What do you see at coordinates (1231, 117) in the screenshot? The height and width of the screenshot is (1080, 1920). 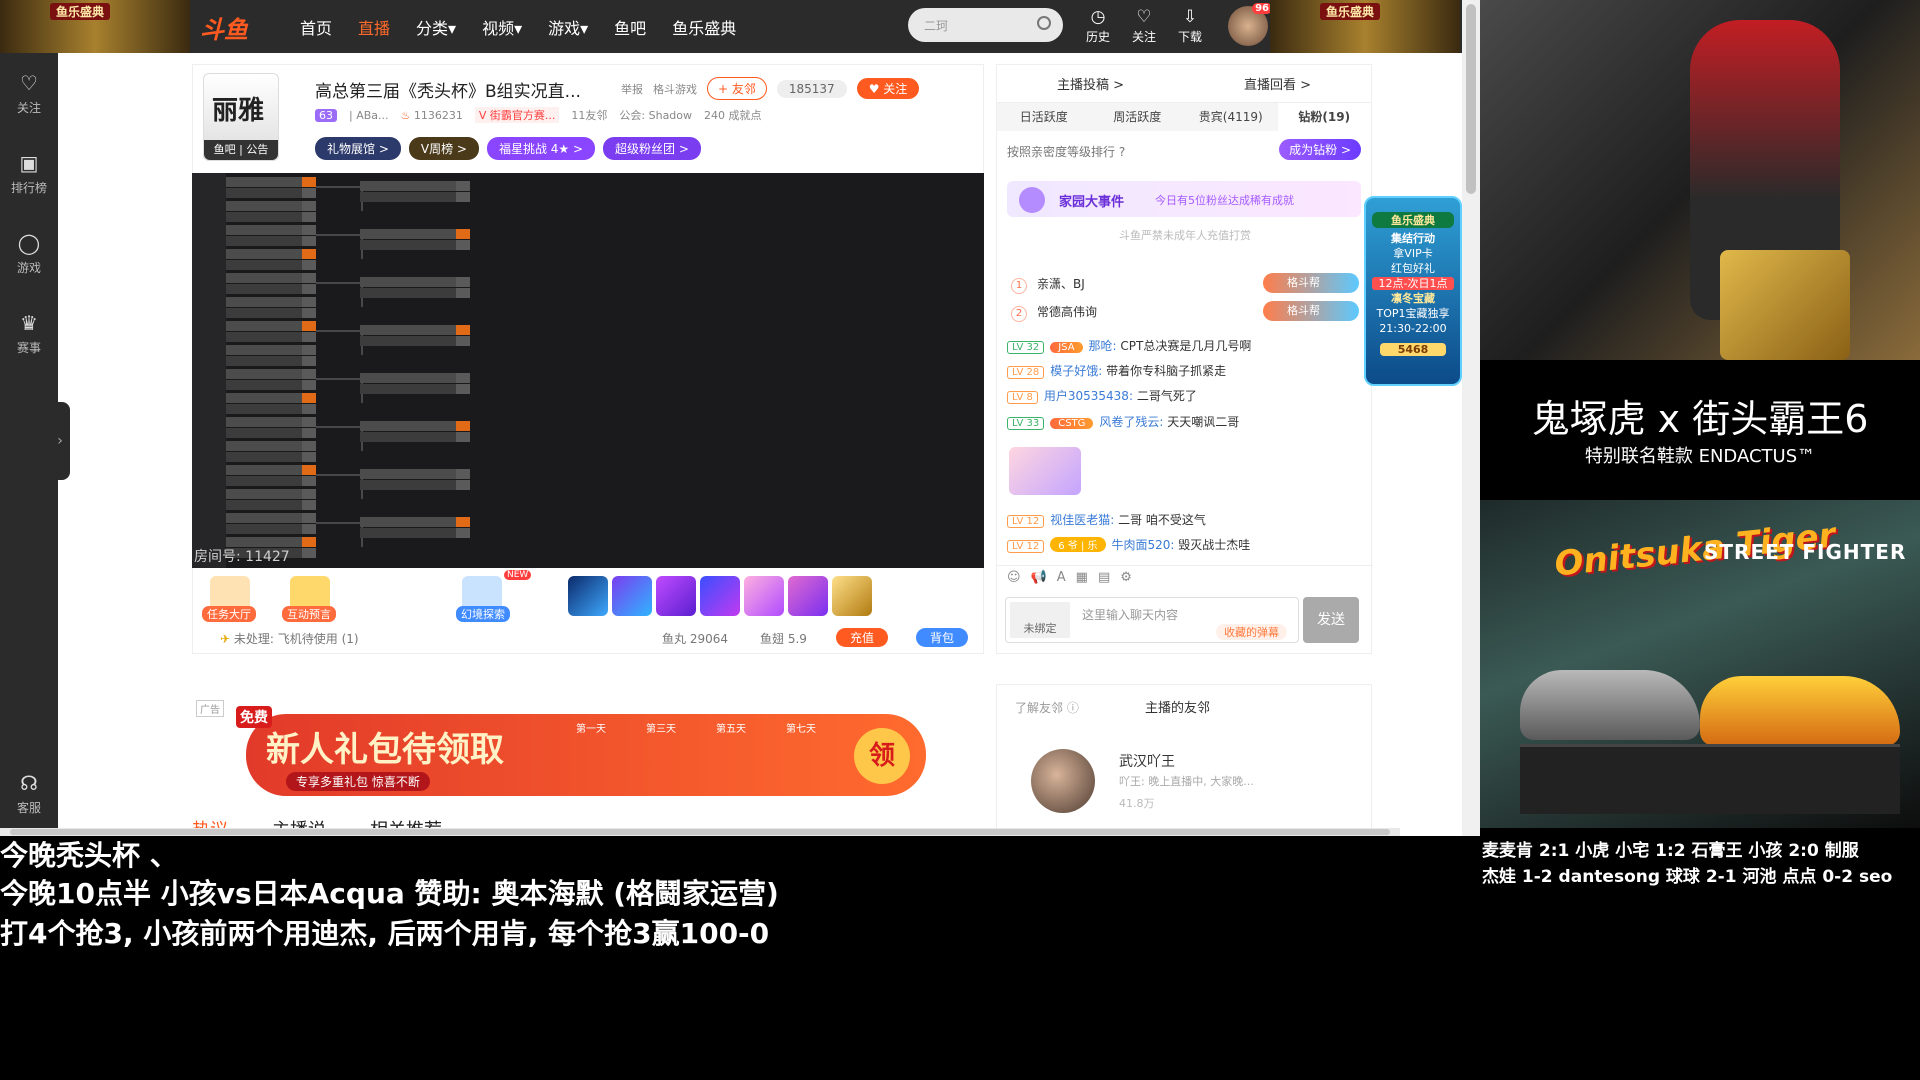 I see `tab-vip: 贵宾(4119)` at bounding box center [1231, 117].